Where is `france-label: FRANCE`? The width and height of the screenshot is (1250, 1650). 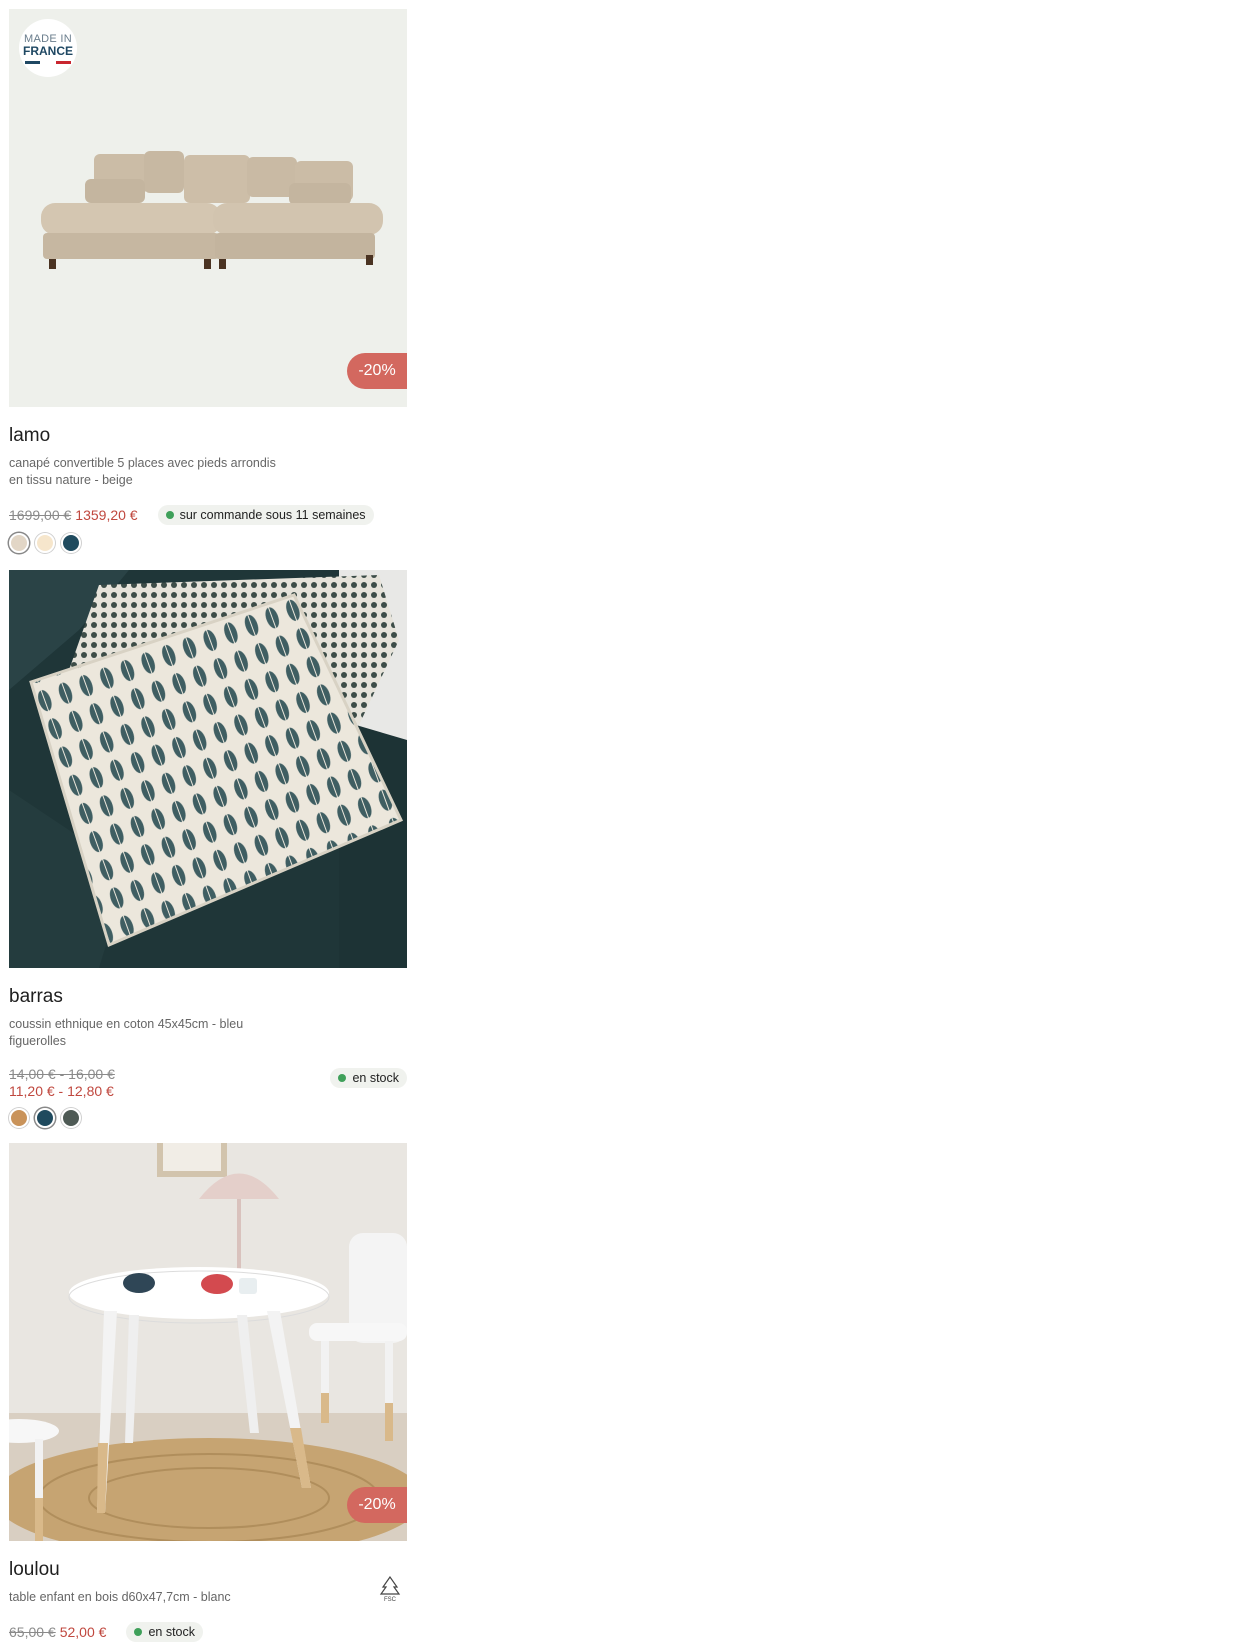 france-label: FRANCE is located at coordinates (48, 50).